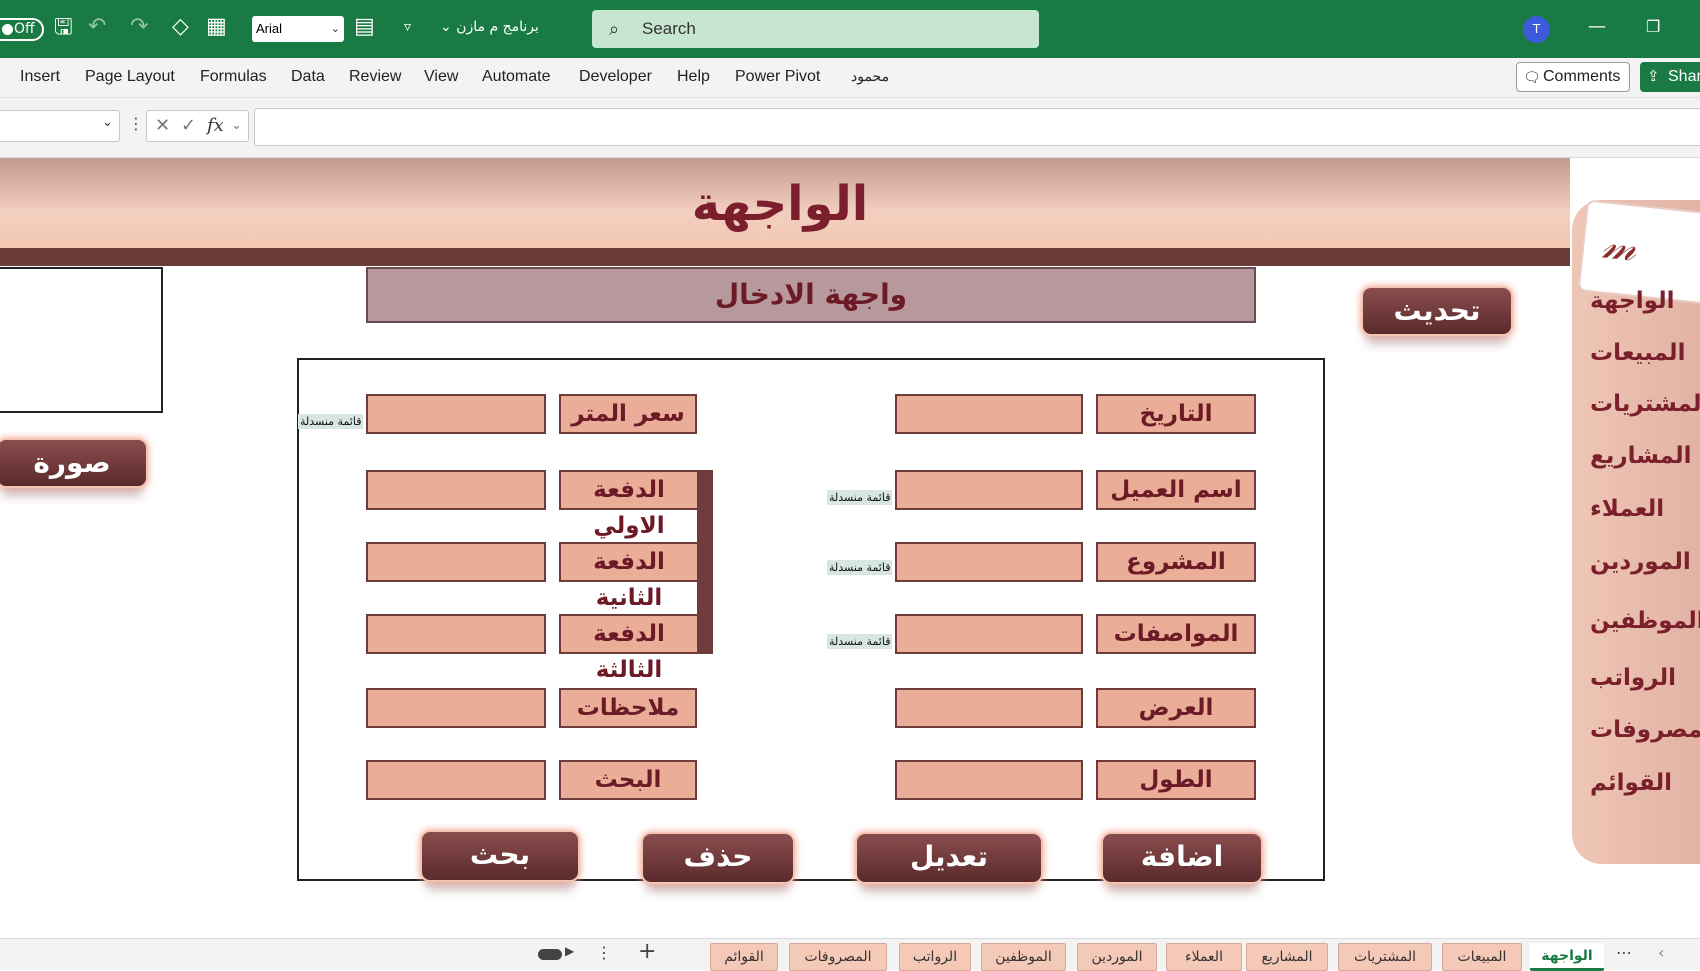  What do you see at coordinates (629, 648) in the screenshot?
I see `label-third-payment: الدفعة الثالثة` at bounding box center [629, 648].